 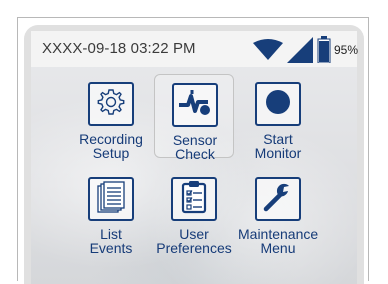 I want to click on maintenance-menu-label: Maintenance Menu, so click(x=278, y=241).